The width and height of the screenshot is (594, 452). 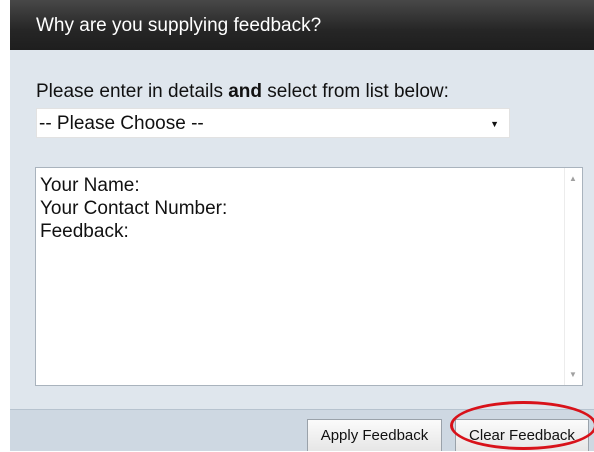 I want to click on select-value: -- Please Choose --, so click(x=121, y=123).